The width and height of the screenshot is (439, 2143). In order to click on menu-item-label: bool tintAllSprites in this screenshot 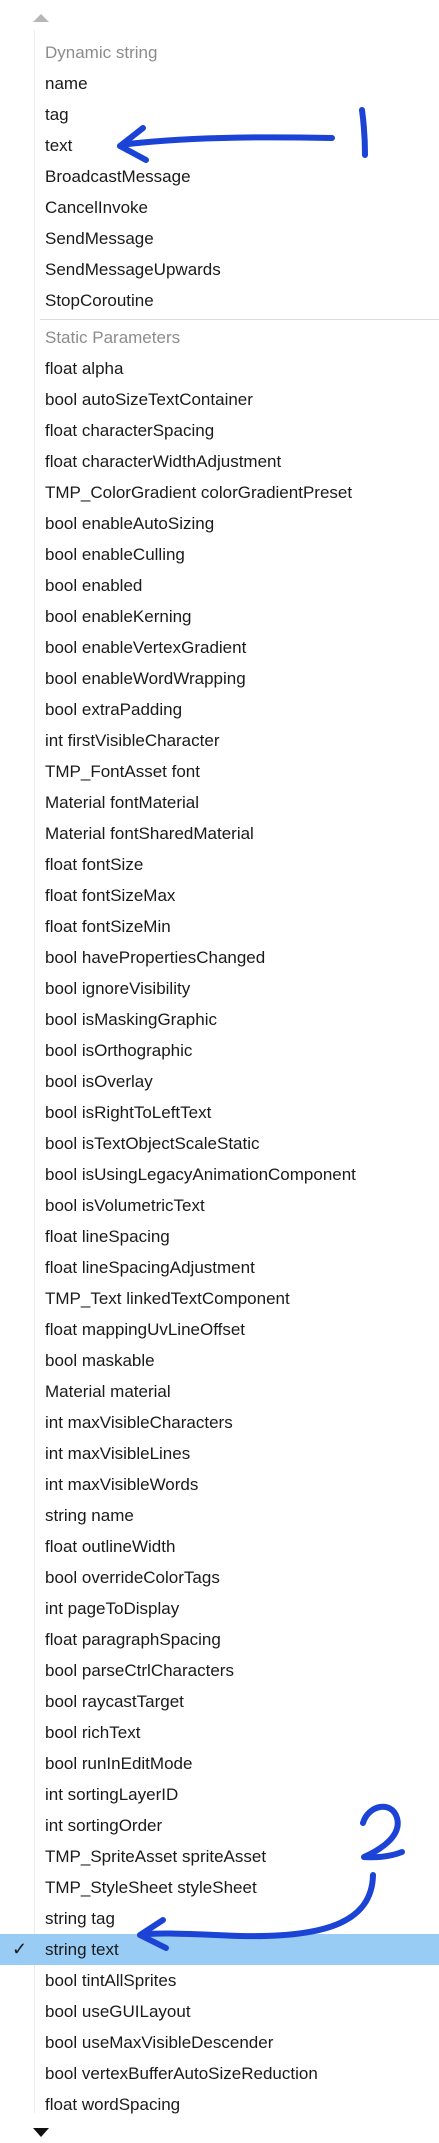, I will do `click(111, 1980)`.